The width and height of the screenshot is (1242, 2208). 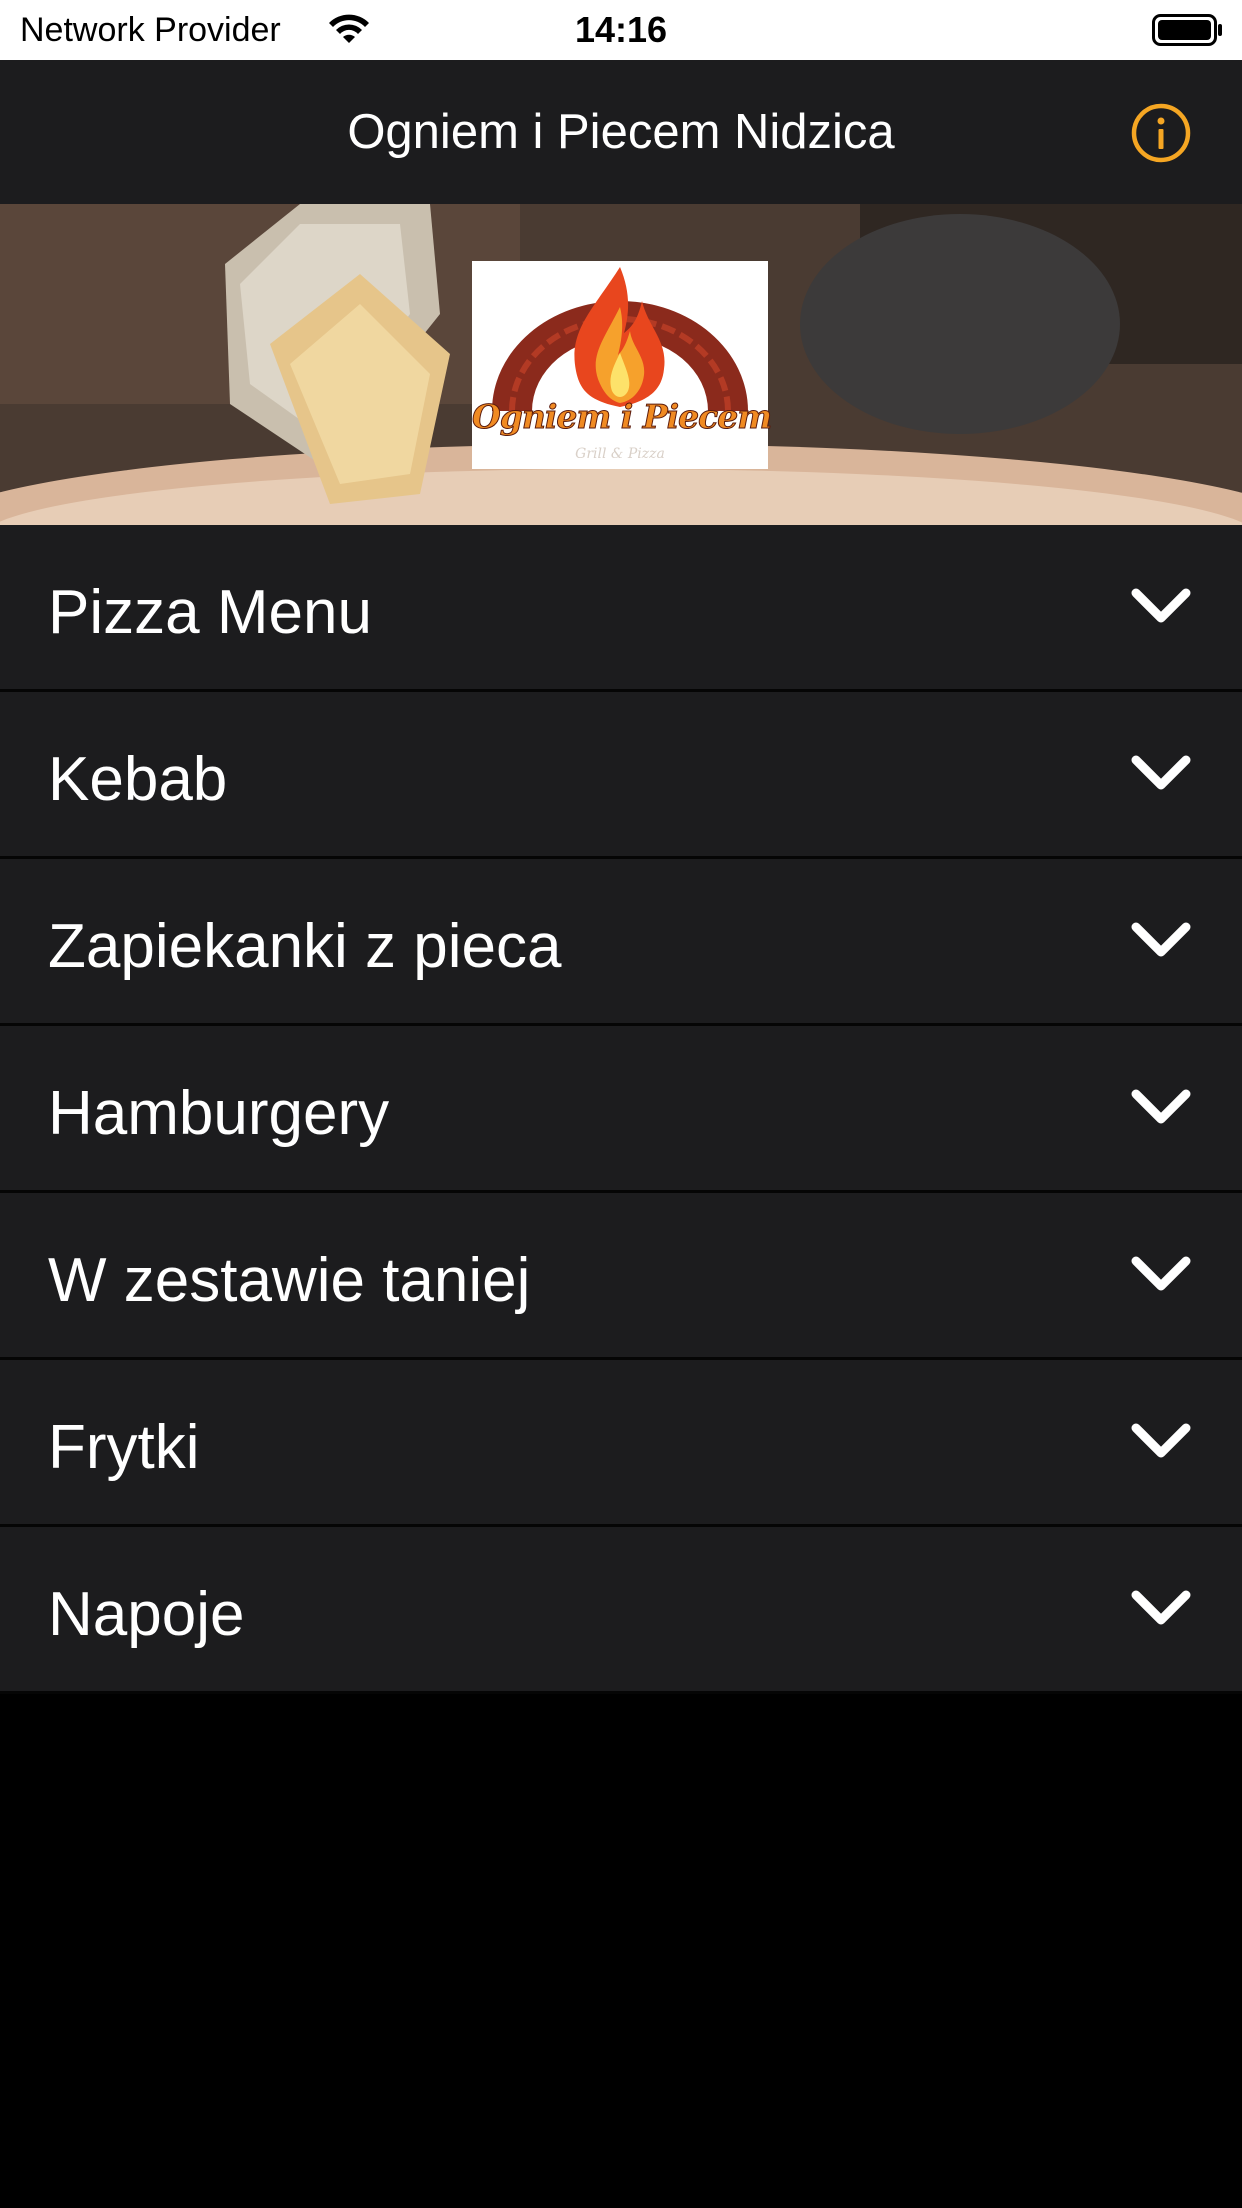 I want to click on menu-category-pizza-menu: Pizza Menu, so click(x=621, y=608).